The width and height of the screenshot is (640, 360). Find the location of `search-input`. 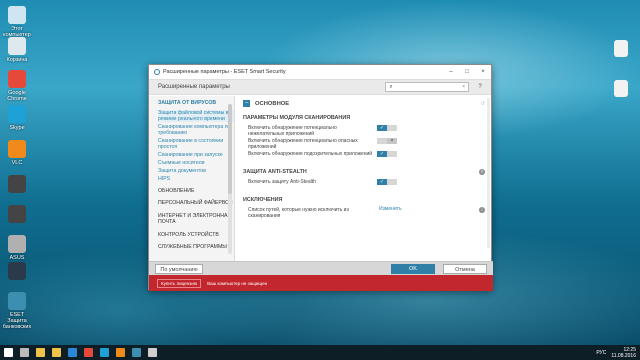

search-input is located at coordinates (426, 87).